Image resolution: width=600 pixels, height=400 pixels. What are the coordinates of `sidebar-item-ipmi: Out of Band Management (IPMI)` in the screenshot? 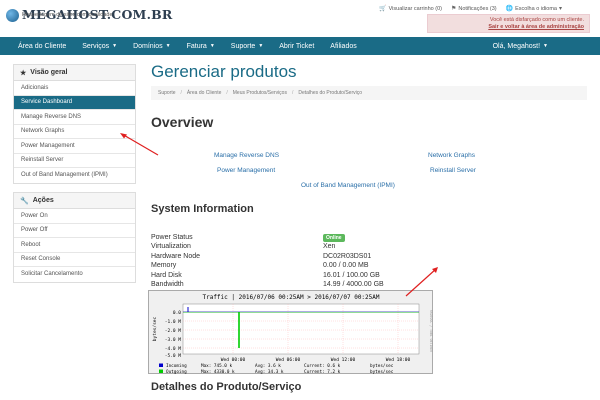 It's located at (74, 175).